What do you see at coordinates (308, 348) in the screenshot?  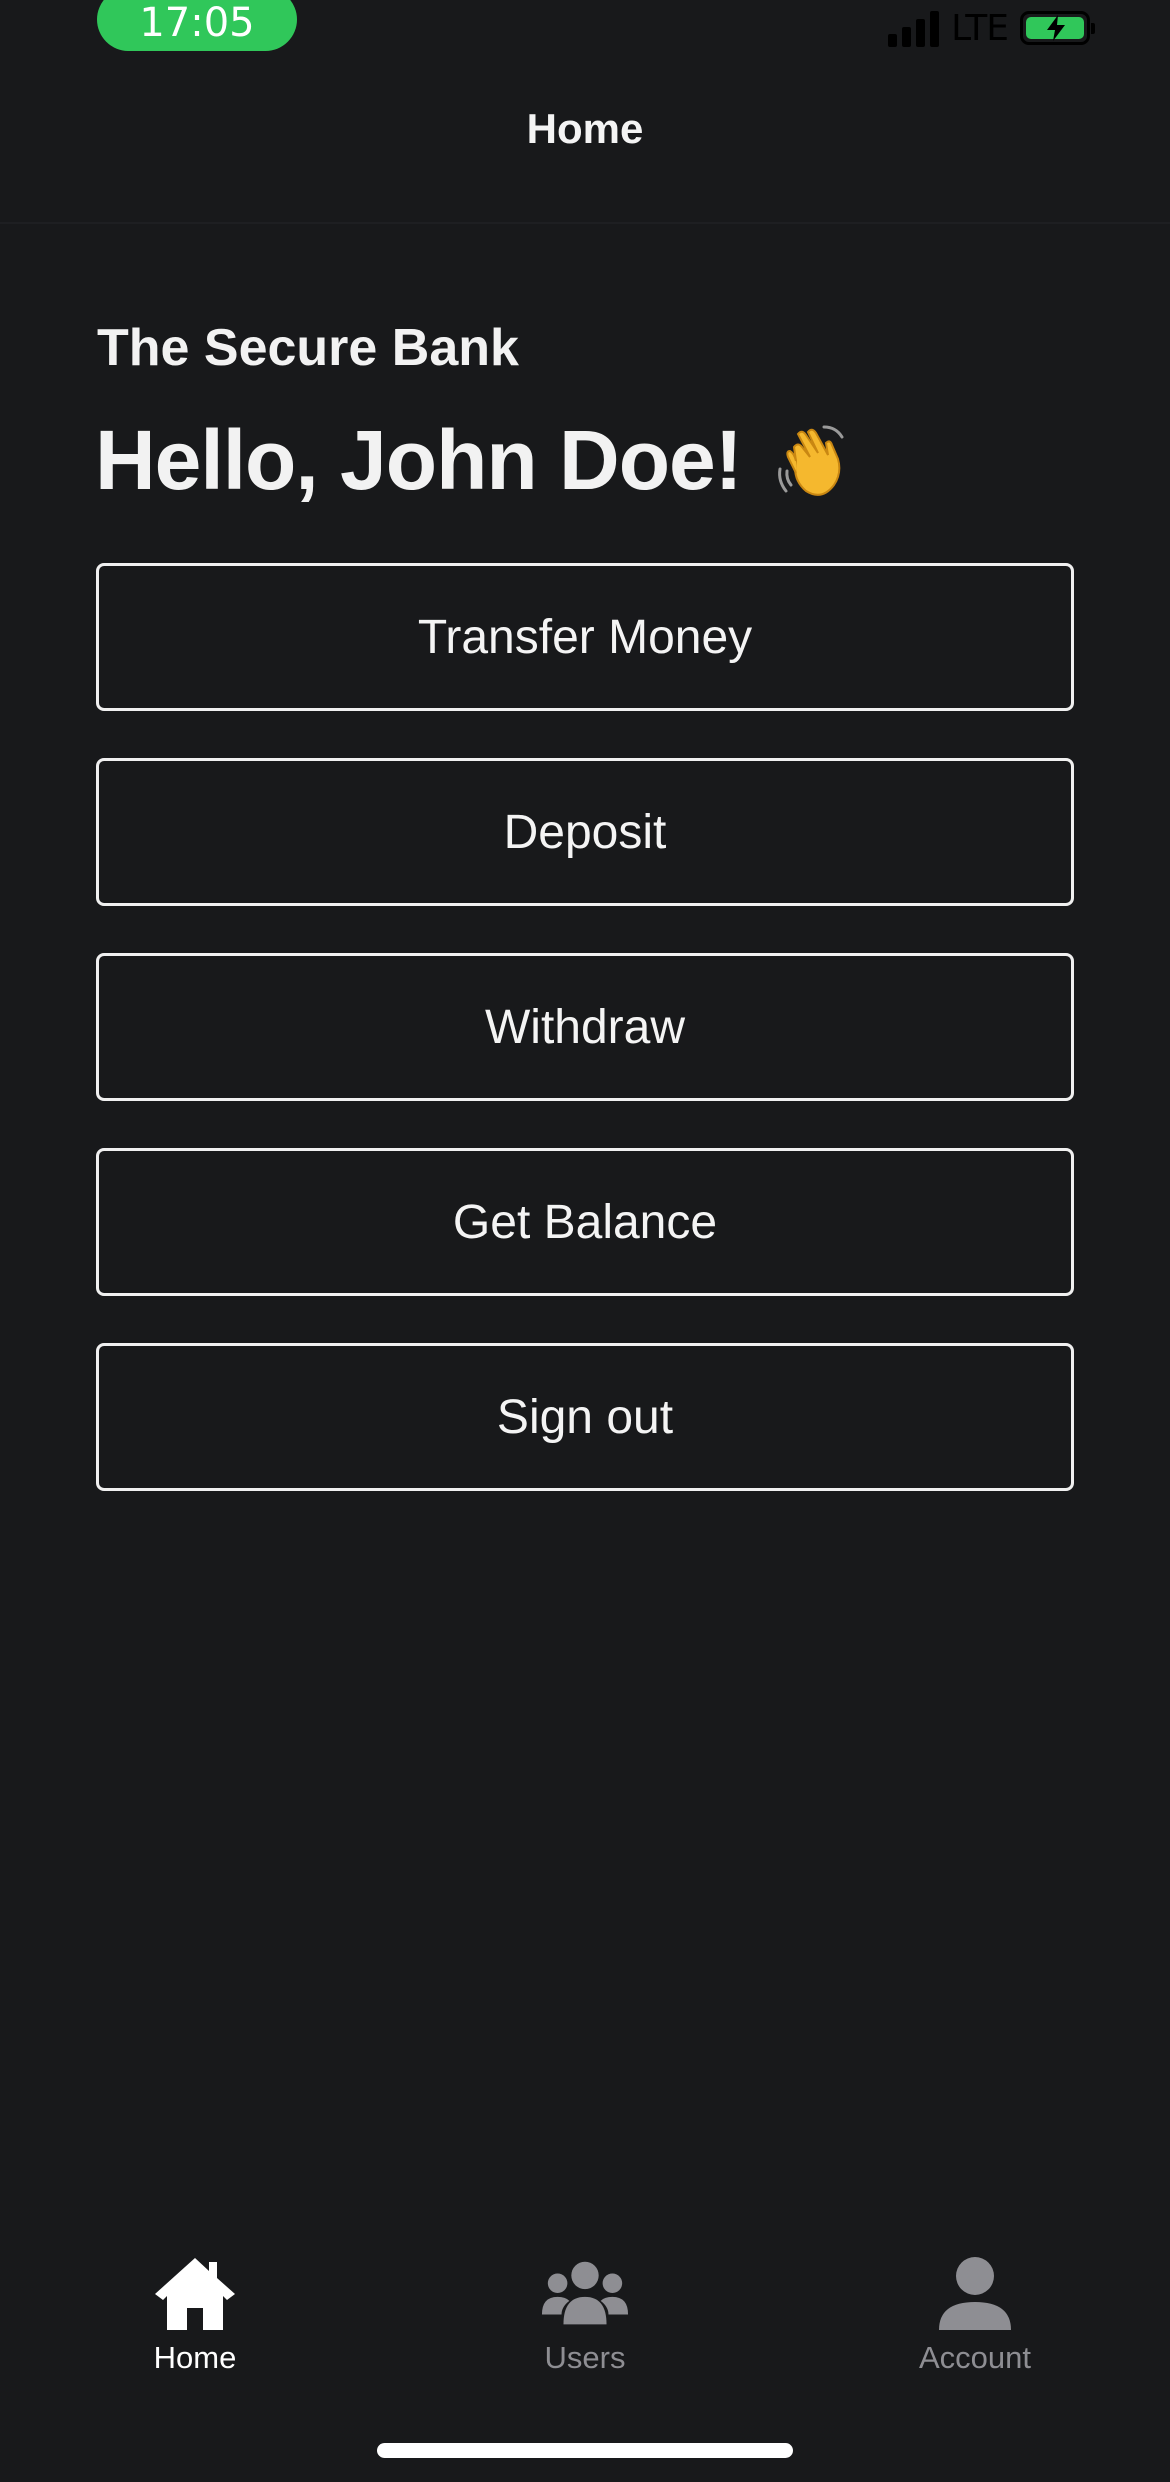 I see `bank-name: The Secure Bank` at bounding box center [308, 348].